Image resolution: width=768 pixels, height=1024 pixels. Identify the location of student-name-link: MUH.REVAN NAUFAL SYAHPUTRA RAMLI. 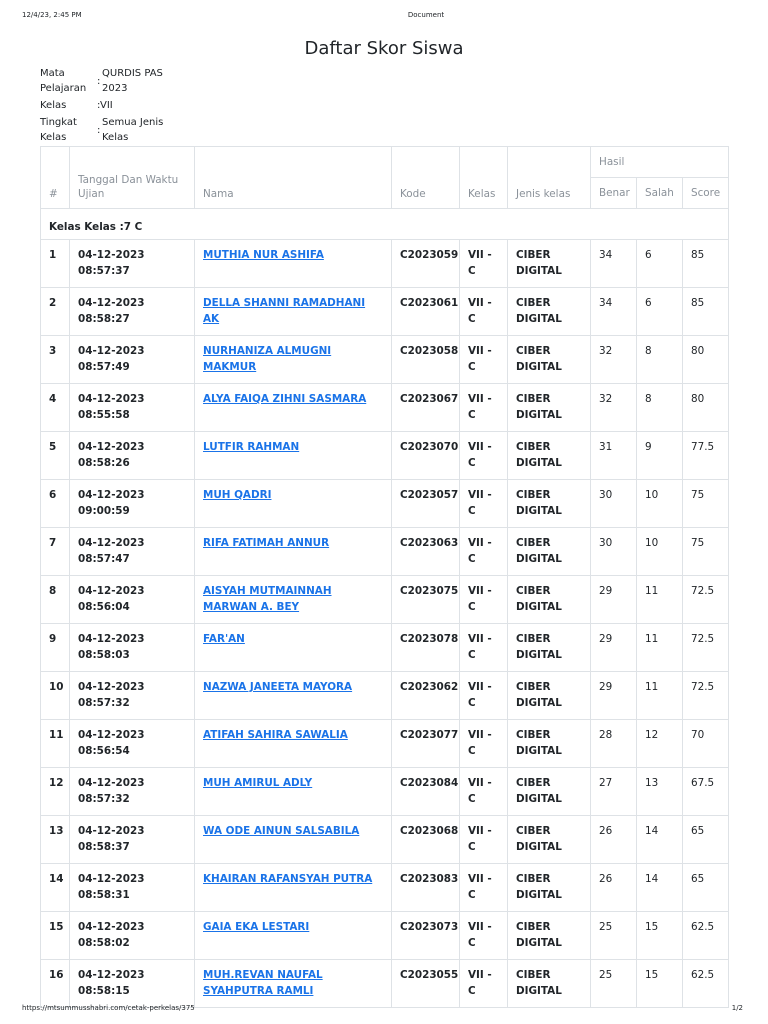
(263, 983).